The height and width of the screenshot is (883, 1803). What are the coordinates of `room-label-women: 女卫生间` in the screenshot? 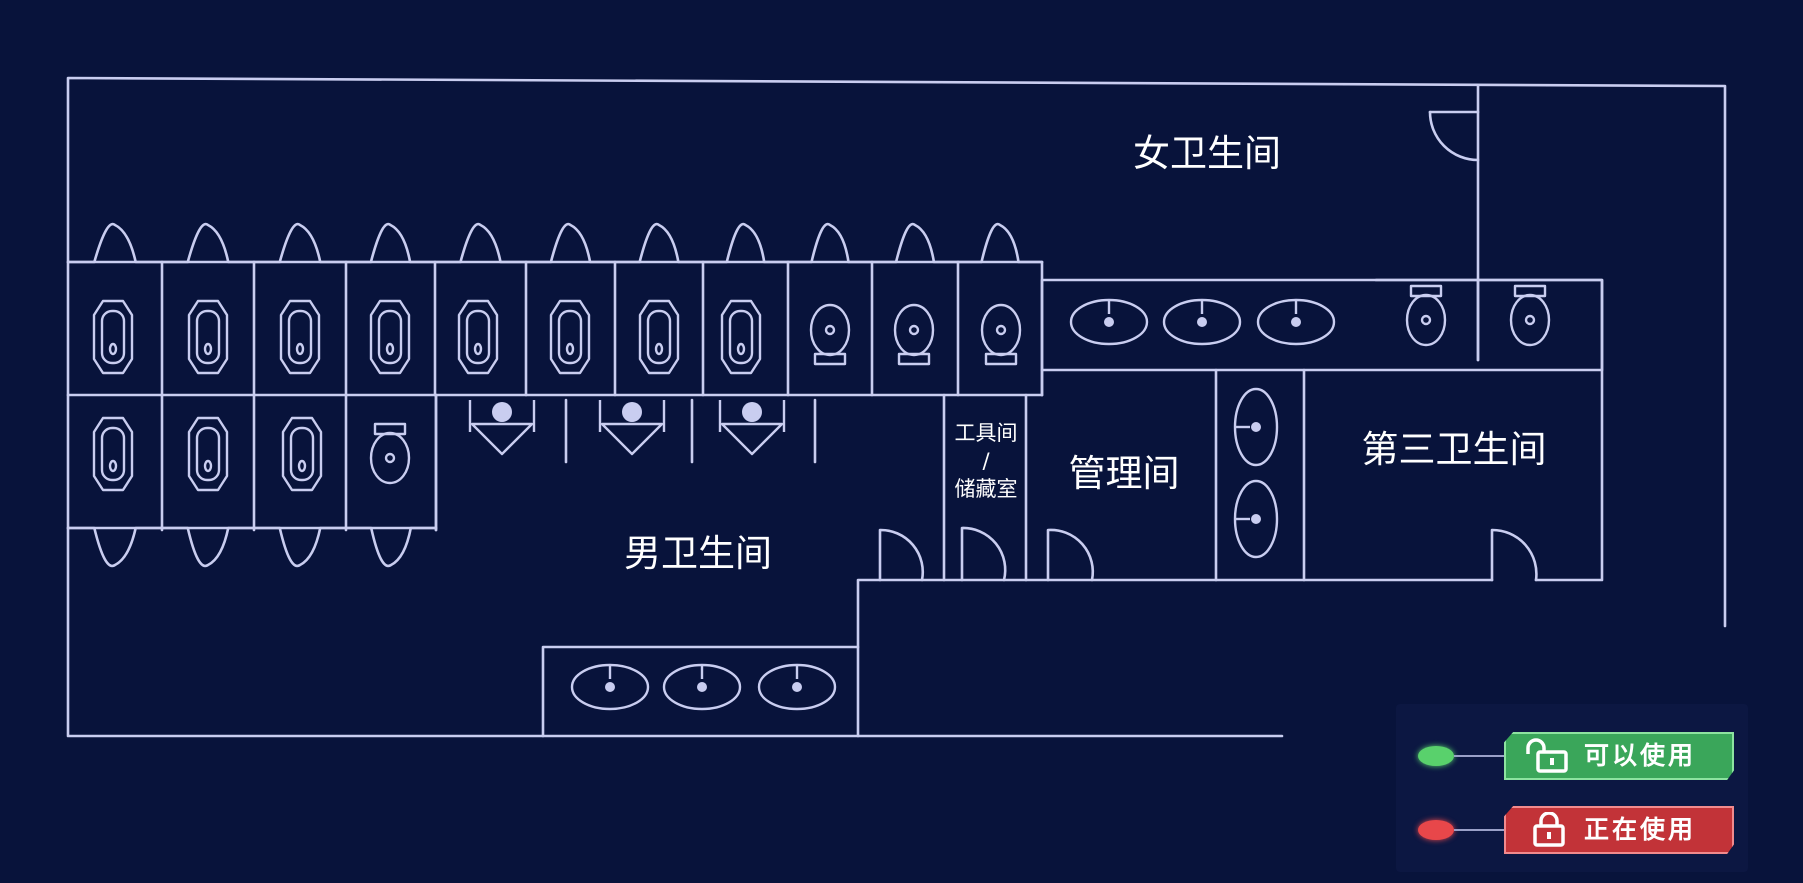 It's located at (1207, 153).